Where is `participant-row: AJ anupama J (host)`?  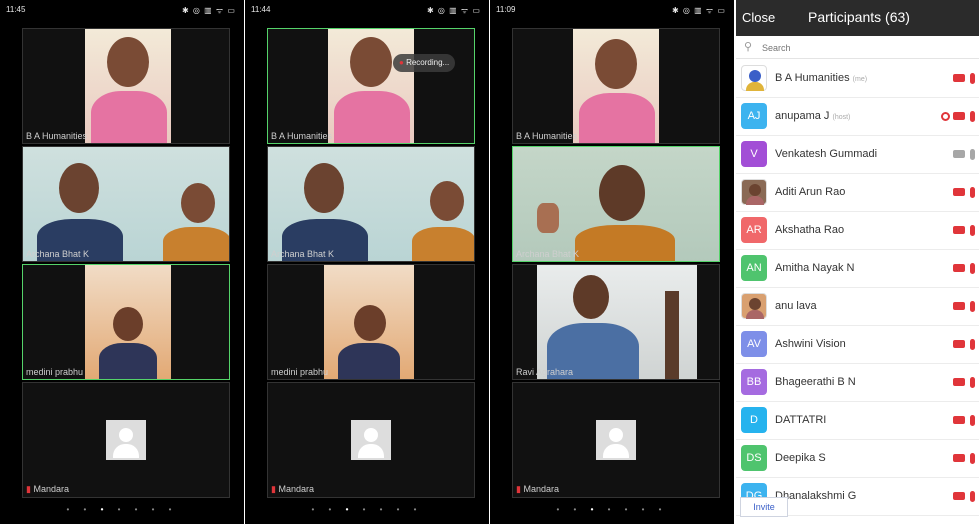 participant-row: AJ anupama J (host) is located at coordinates (857, 117).